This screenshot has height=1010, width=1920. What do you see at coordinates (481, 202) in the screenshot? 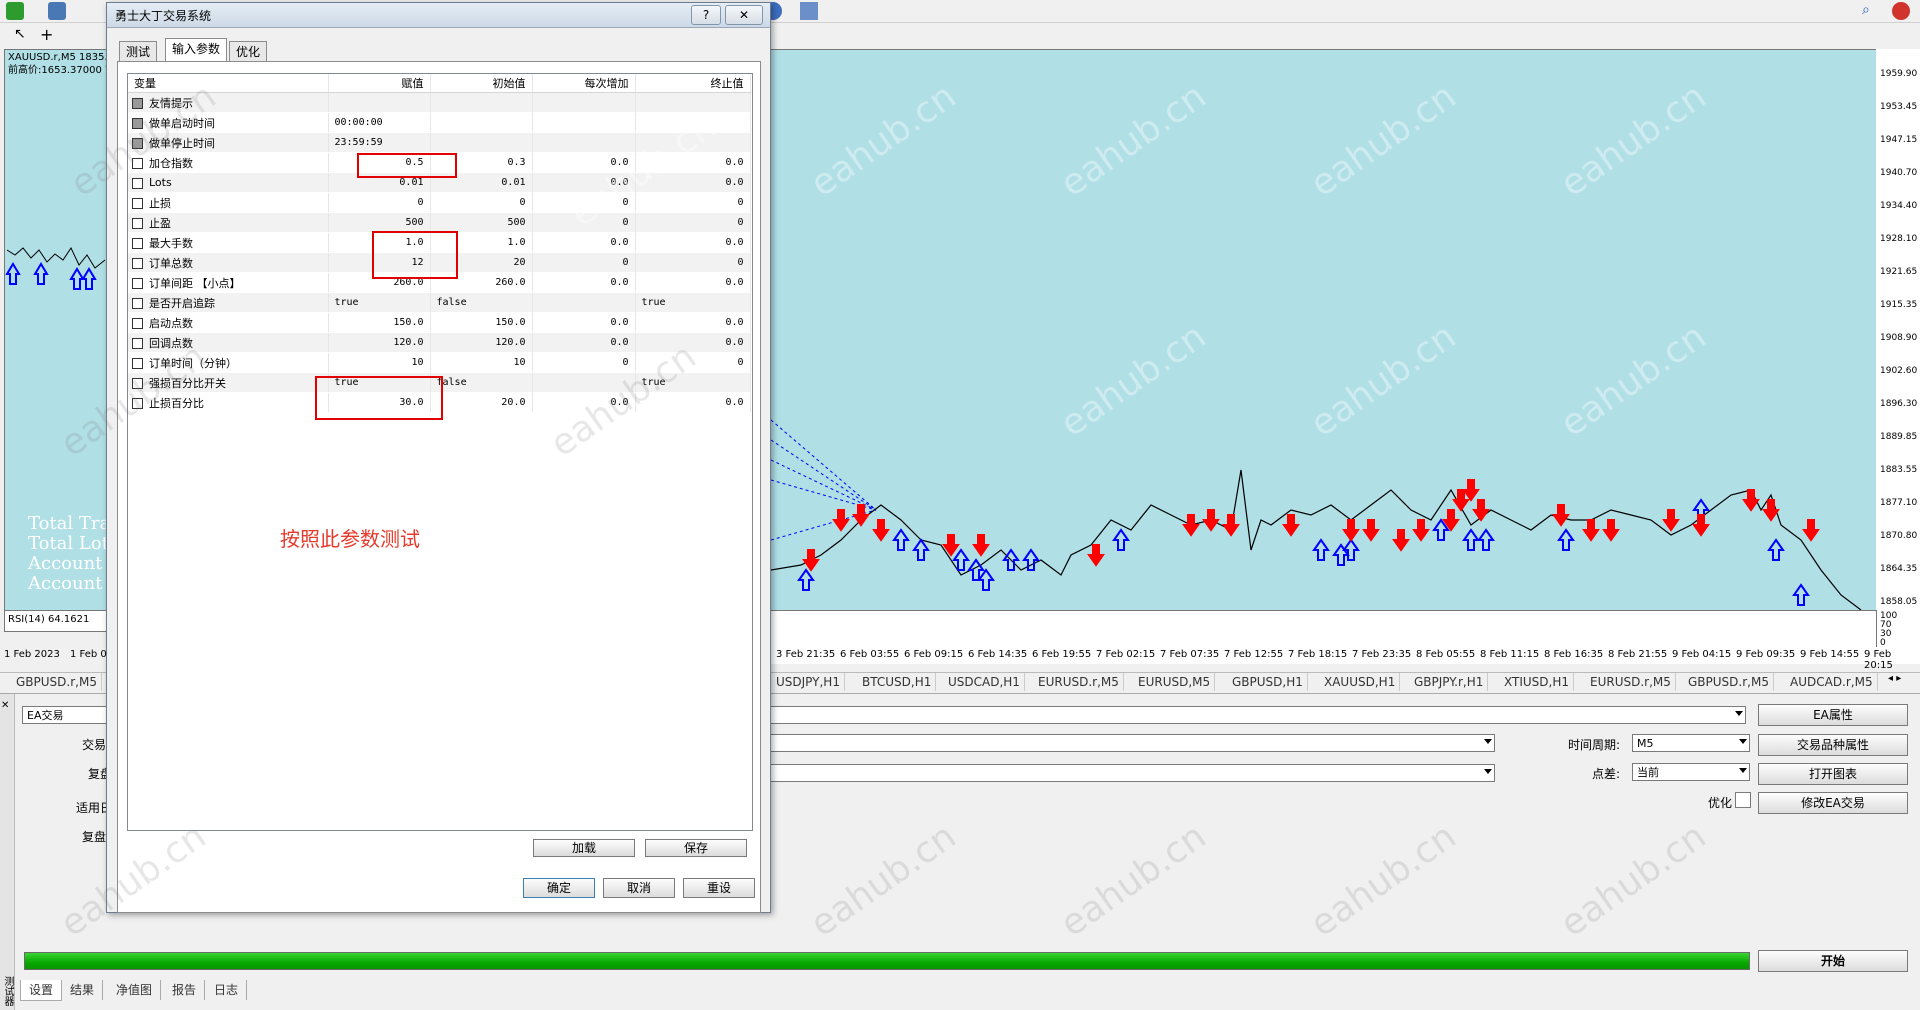
I see `param-start: 0` at bounding box center [481, 202].